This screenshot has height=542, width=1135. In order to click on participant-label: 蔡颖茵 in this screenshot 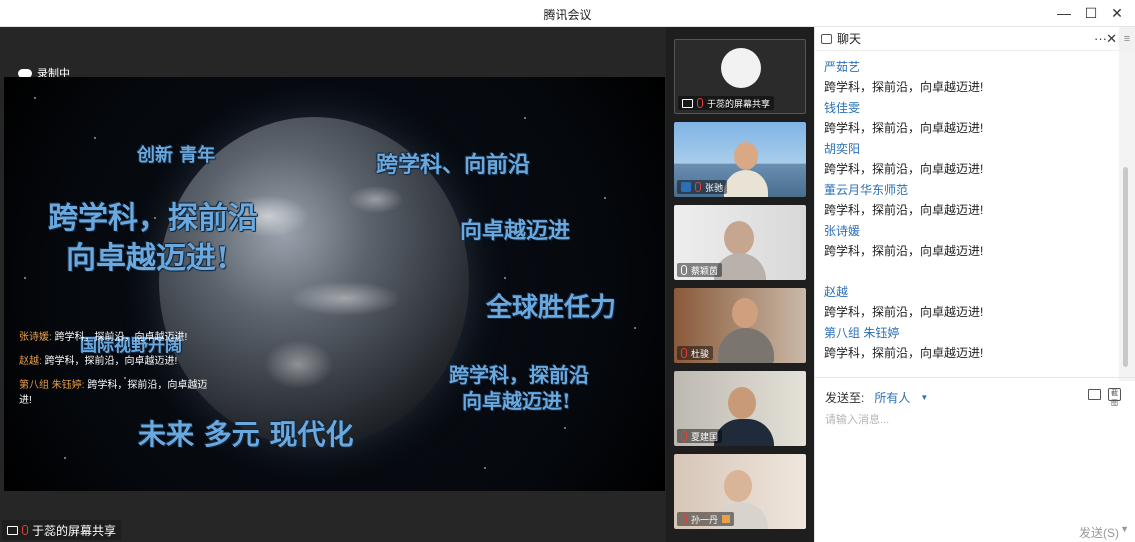, I will do `click(700, 270)`.